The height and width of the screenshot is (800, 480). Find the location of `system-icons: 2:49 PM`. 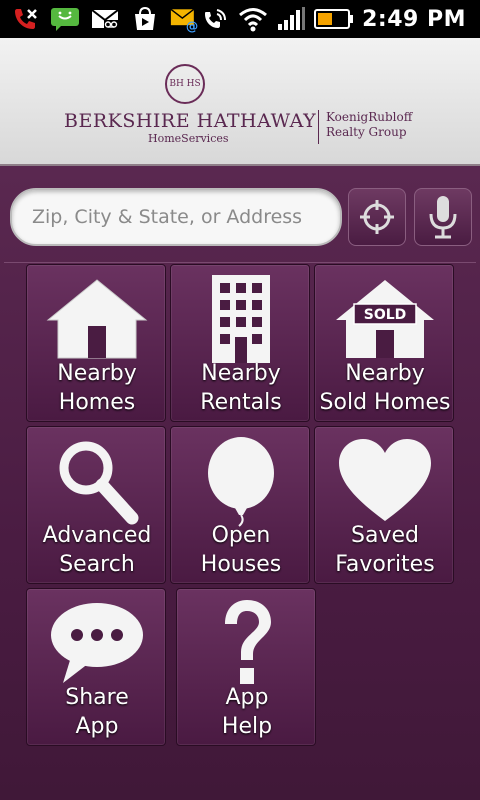

system-icons: 2:49 PM is located at coordinates (340, 19).